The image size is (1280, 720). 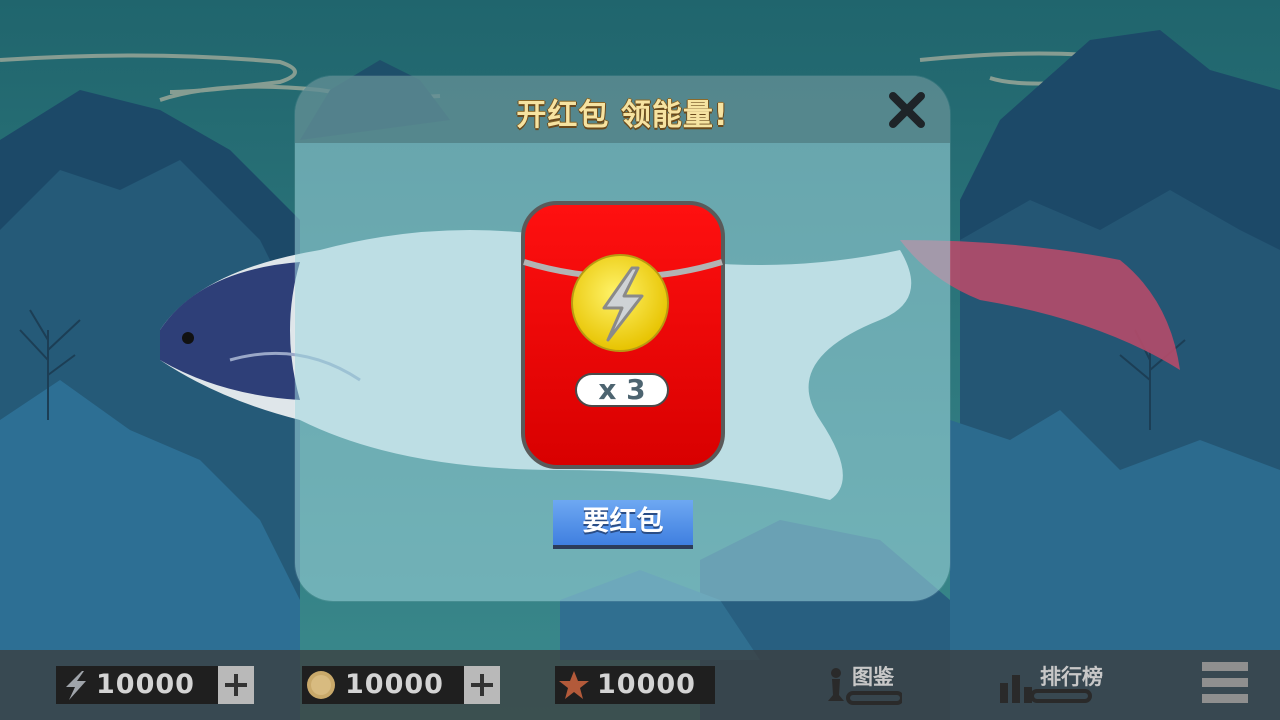 I want to click on menu-button, so click(x=1225, y=683).